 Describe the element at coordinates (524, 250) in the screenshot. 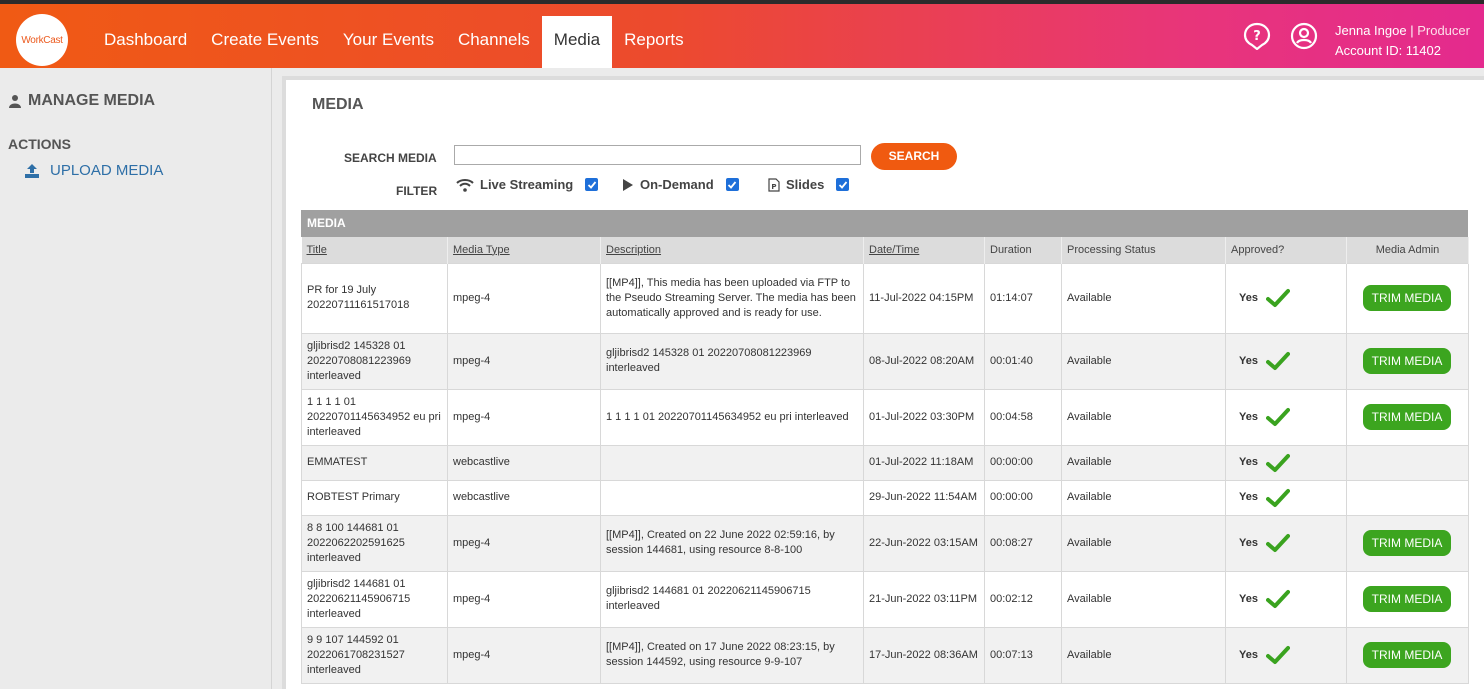

I see `col-media-type: Media Type` at that location.